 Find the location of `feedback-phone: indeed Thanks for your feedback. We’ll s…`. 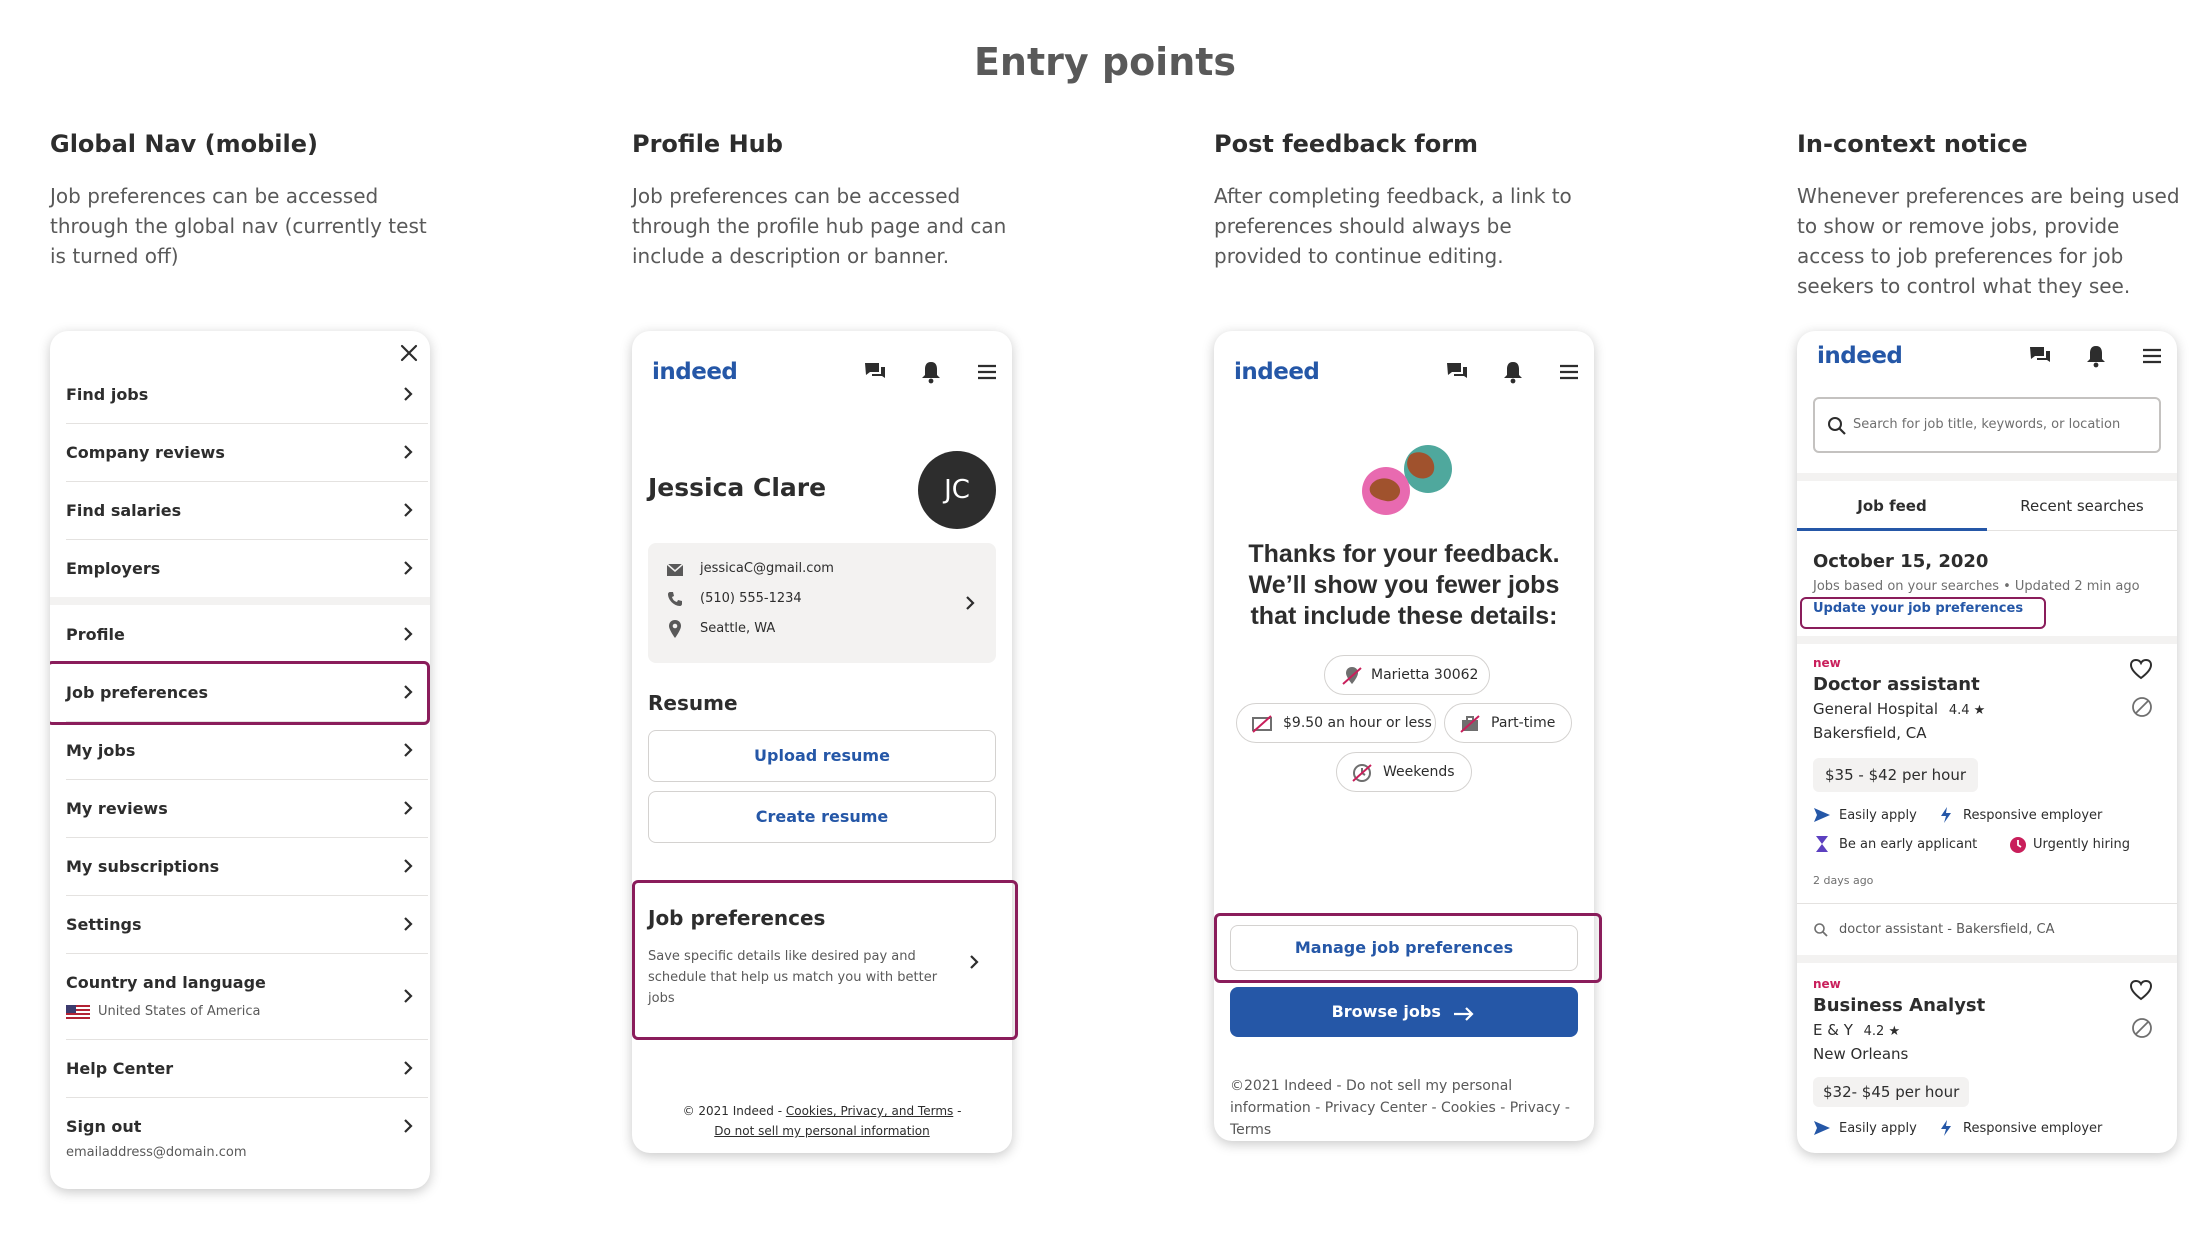

feedback-phone: indeed Thanks for your feedback. We’ll s… is located at coordinates (1404, 736).